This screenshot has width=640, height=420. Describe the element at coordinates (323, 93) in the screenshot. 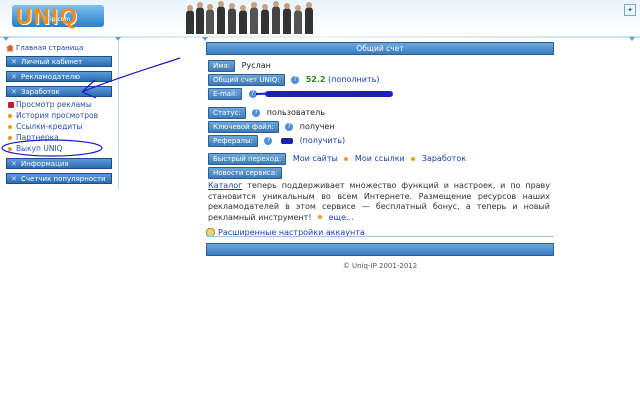

I see `annotation-strike` at that location.